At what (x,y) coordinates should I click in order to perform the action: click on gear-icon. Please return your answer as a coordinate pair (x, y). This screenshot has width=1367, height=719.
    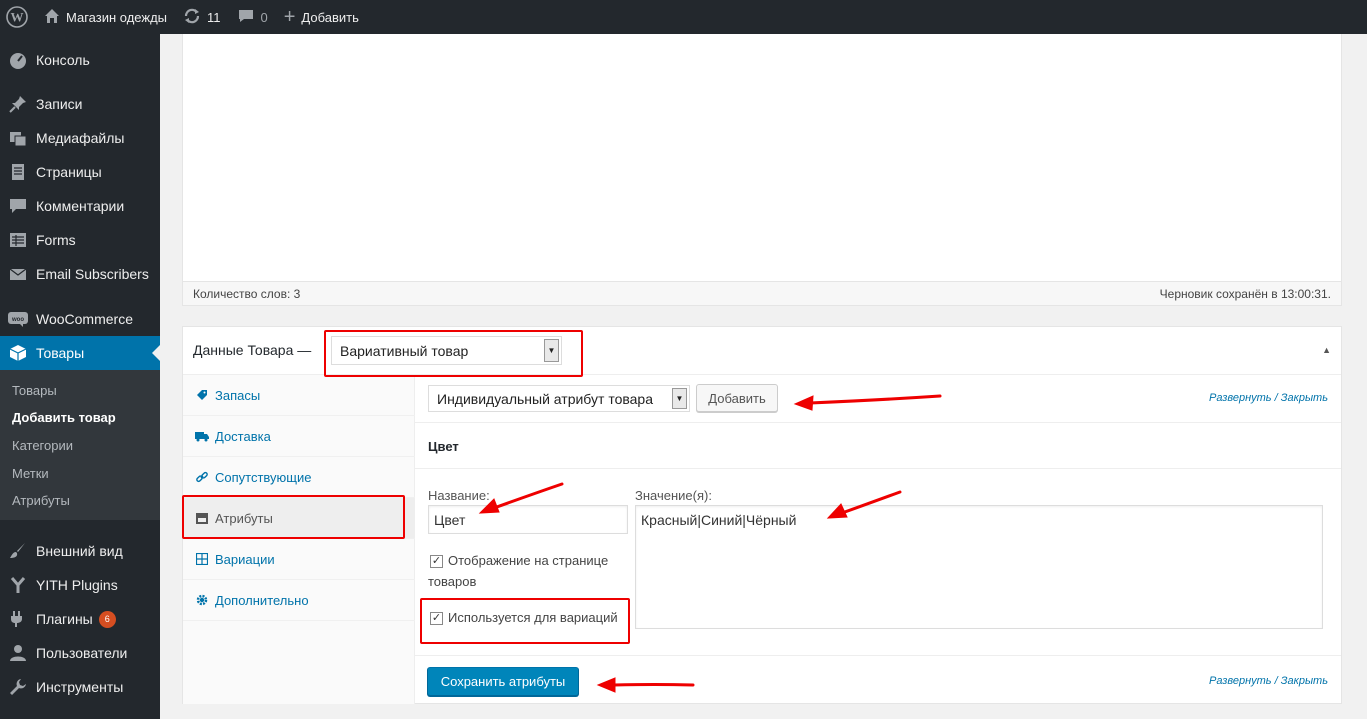
    Looking at the image, I should click on (202, 600).